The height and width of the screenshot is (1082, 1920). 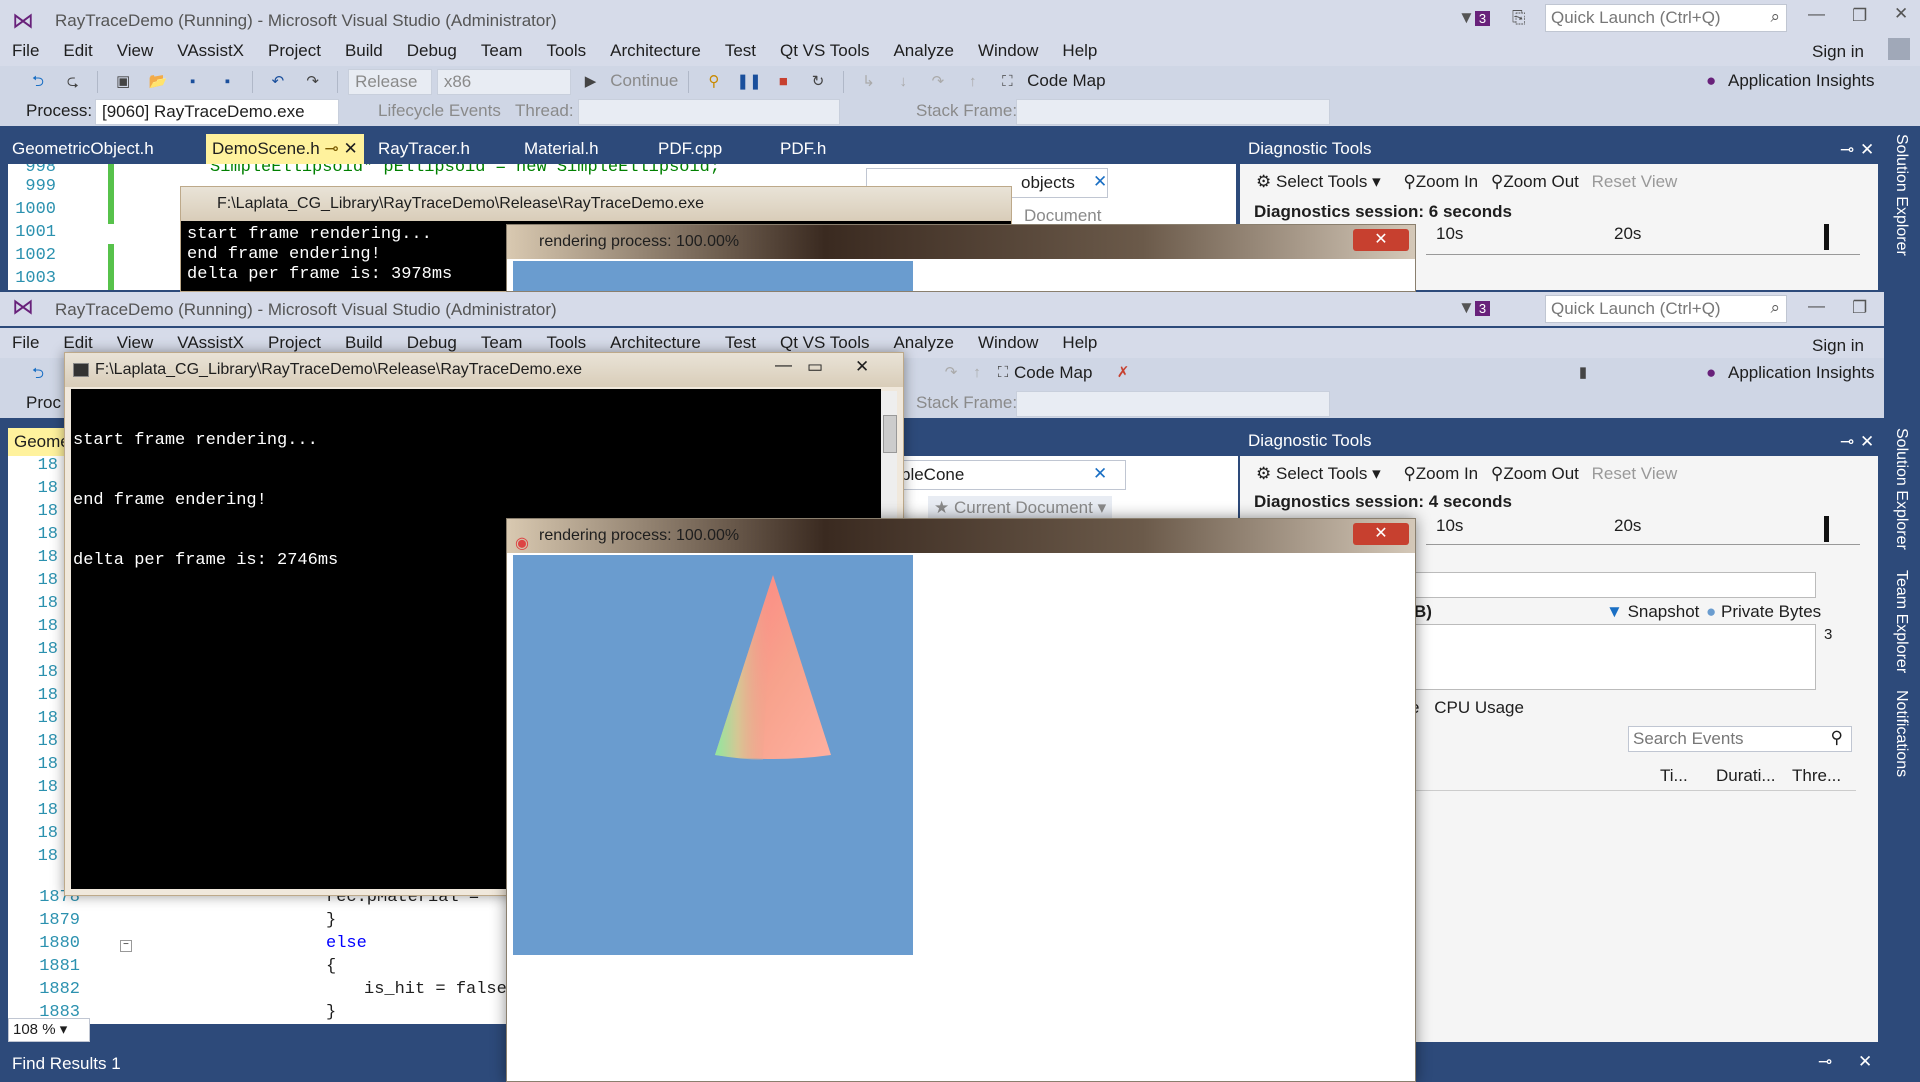 I want to click on stack-frame-select, so click(x=1173, y=404).